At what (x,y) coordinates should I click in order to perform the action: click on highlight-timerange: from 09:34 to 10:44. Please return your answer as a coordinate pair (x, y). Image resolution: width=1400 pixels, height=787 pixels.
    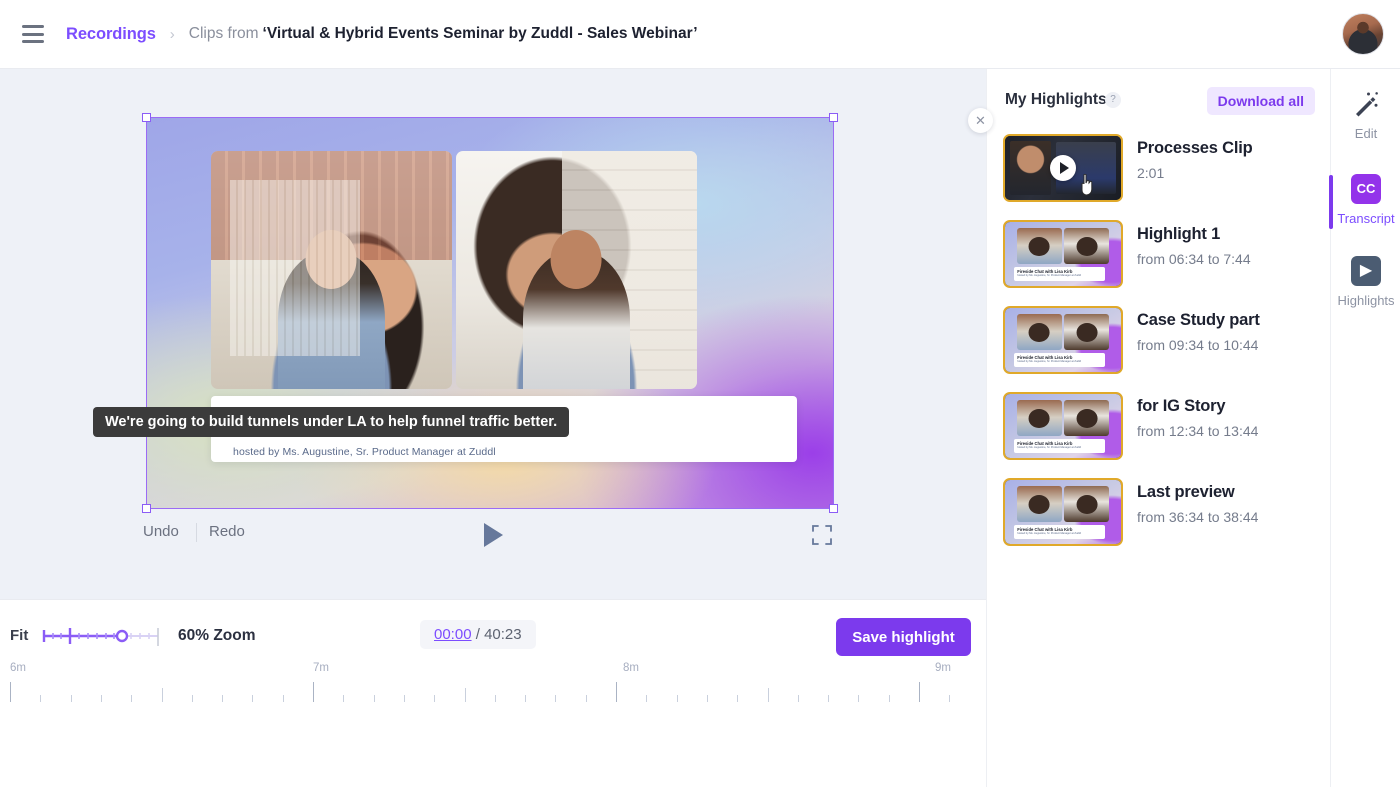
    Looking at the image, I should click on (1198, 345).